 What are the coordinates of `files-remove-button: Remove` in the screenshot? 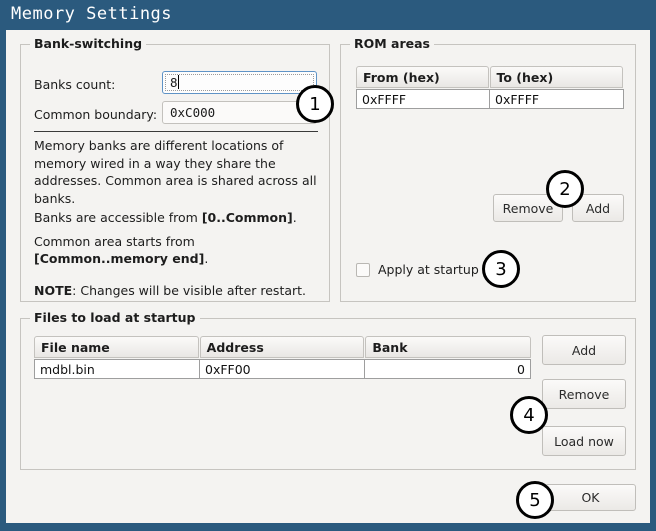 It's located at (584, 394).